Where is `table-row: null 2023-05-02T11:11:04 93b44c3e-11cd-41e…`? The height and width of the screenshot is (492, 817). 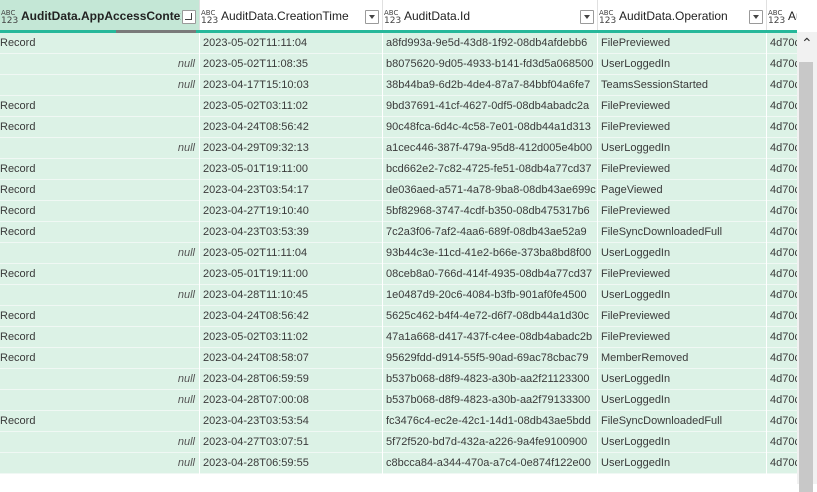
table-row: null 2023-05-02T11:11:04 93b44c3e-11cd-41e… is located at coordinates (398, 253).